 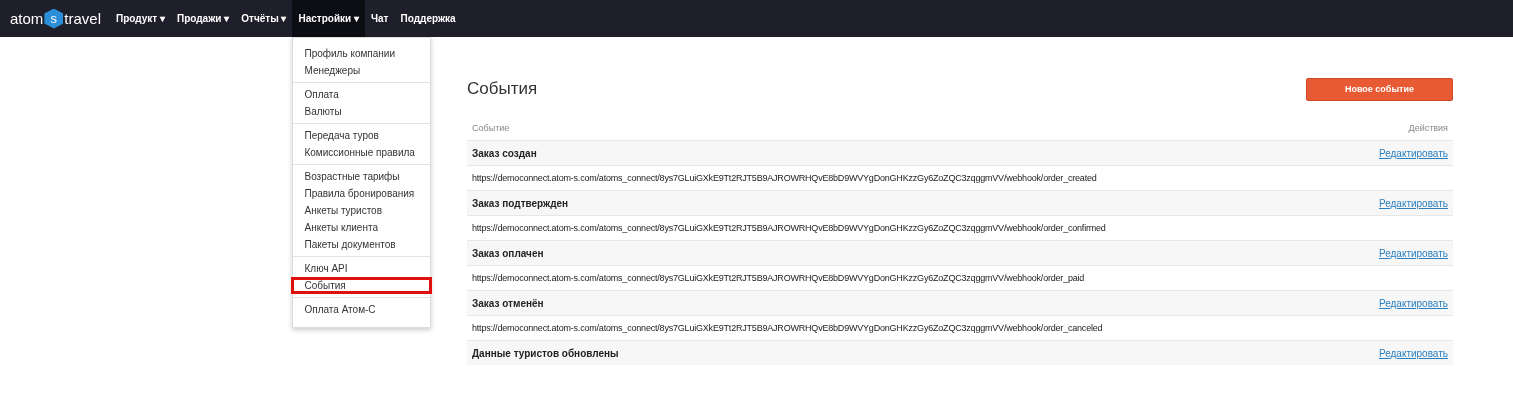 I want to click on logo-badge: s, so click(x=54, y=18).